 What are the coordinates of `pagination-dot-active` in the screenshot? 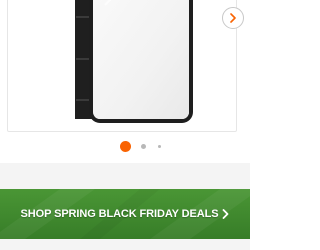 It's located at (125, 146).